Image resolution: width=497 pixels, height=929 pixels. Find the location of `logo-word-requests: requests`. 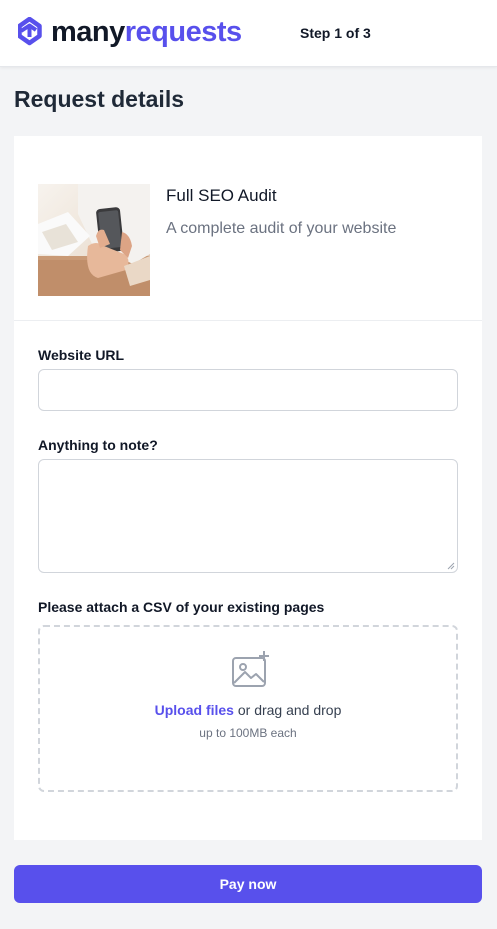

logo-word-requests: requests is located at coordinates (183, 32).